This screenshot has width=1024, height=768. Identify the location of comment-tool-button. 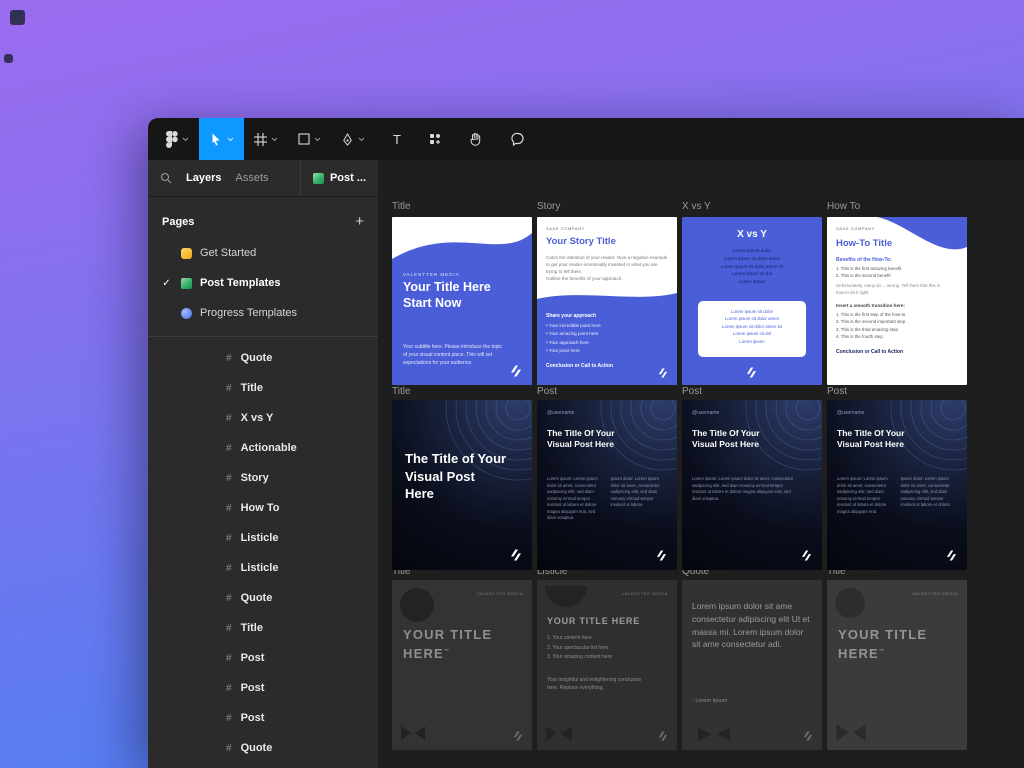
(518, 139).